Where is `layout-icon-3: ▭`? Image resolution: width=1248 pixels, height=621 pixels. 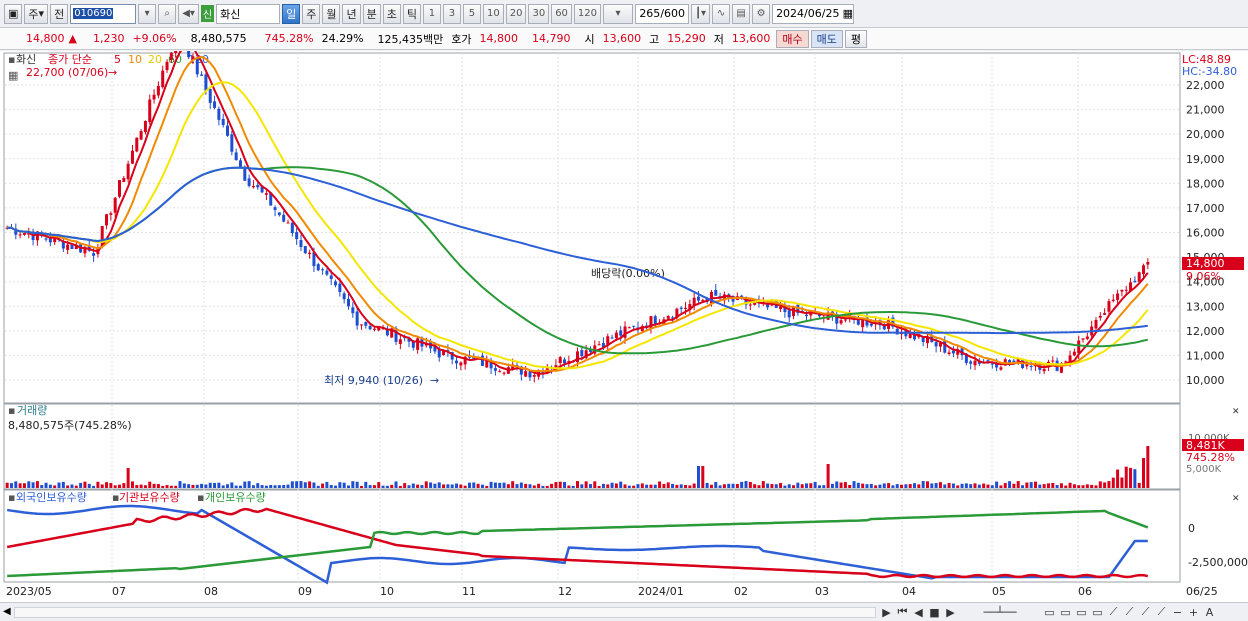 layout-icon-3: ▭ is located at coordinates (1081, 612).